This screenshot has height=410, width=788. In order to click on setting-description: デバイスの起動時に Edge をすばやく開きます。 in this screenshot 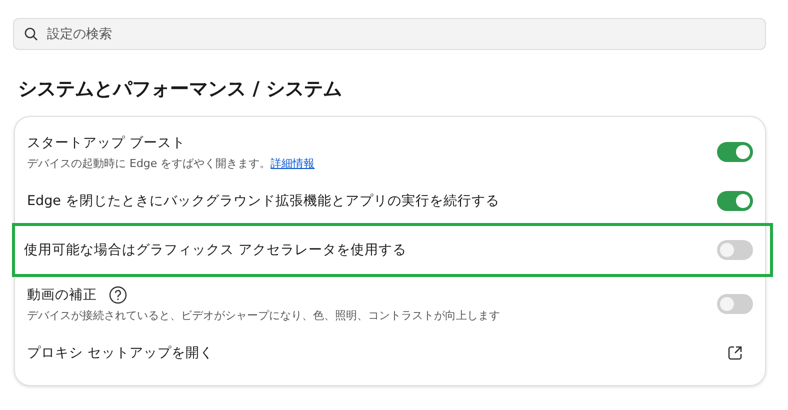, I will do `click(149, 163)`.